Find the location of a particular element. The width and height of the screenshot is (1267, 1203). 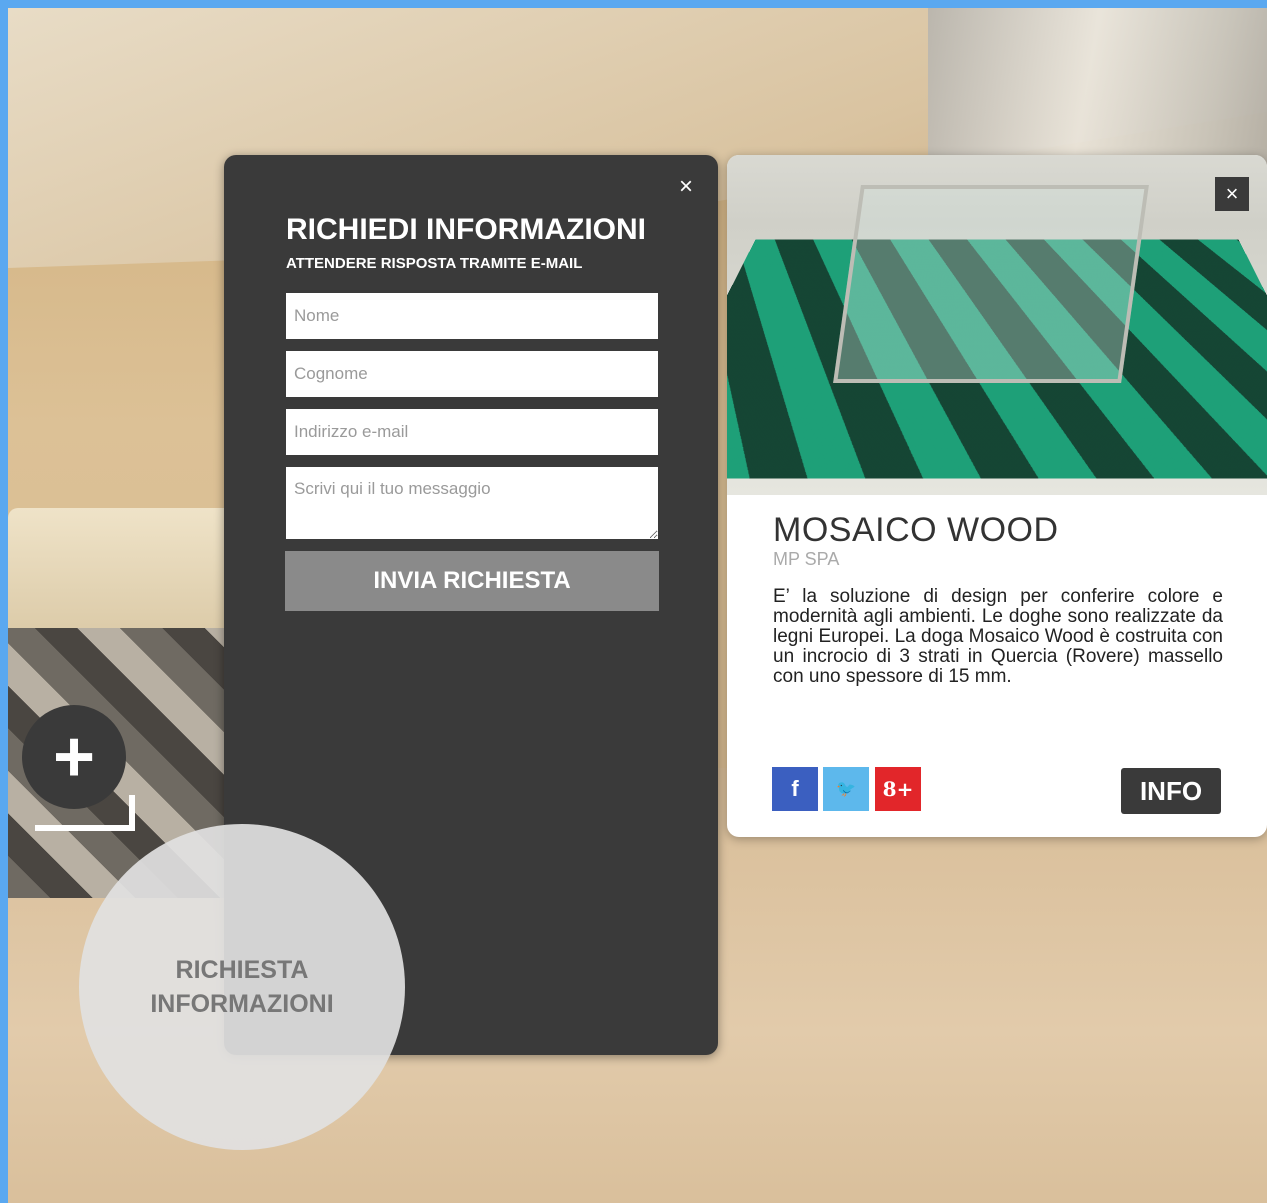

close-form-button: × is located at coordinates (686, 187).